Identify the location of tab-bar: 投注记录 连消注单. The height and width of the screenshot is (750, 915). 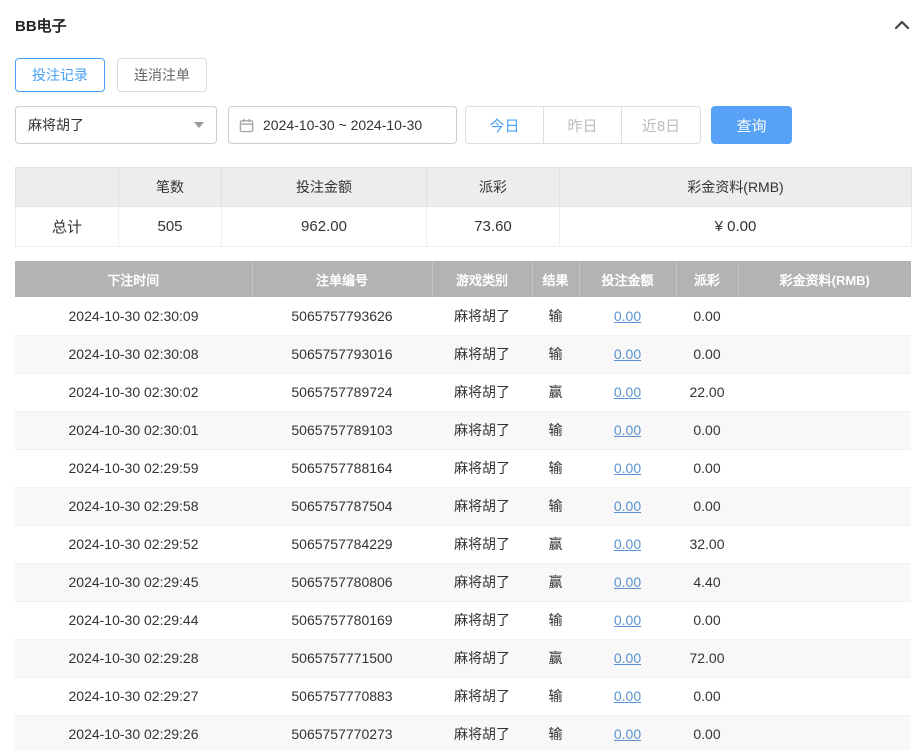
(463, 75).